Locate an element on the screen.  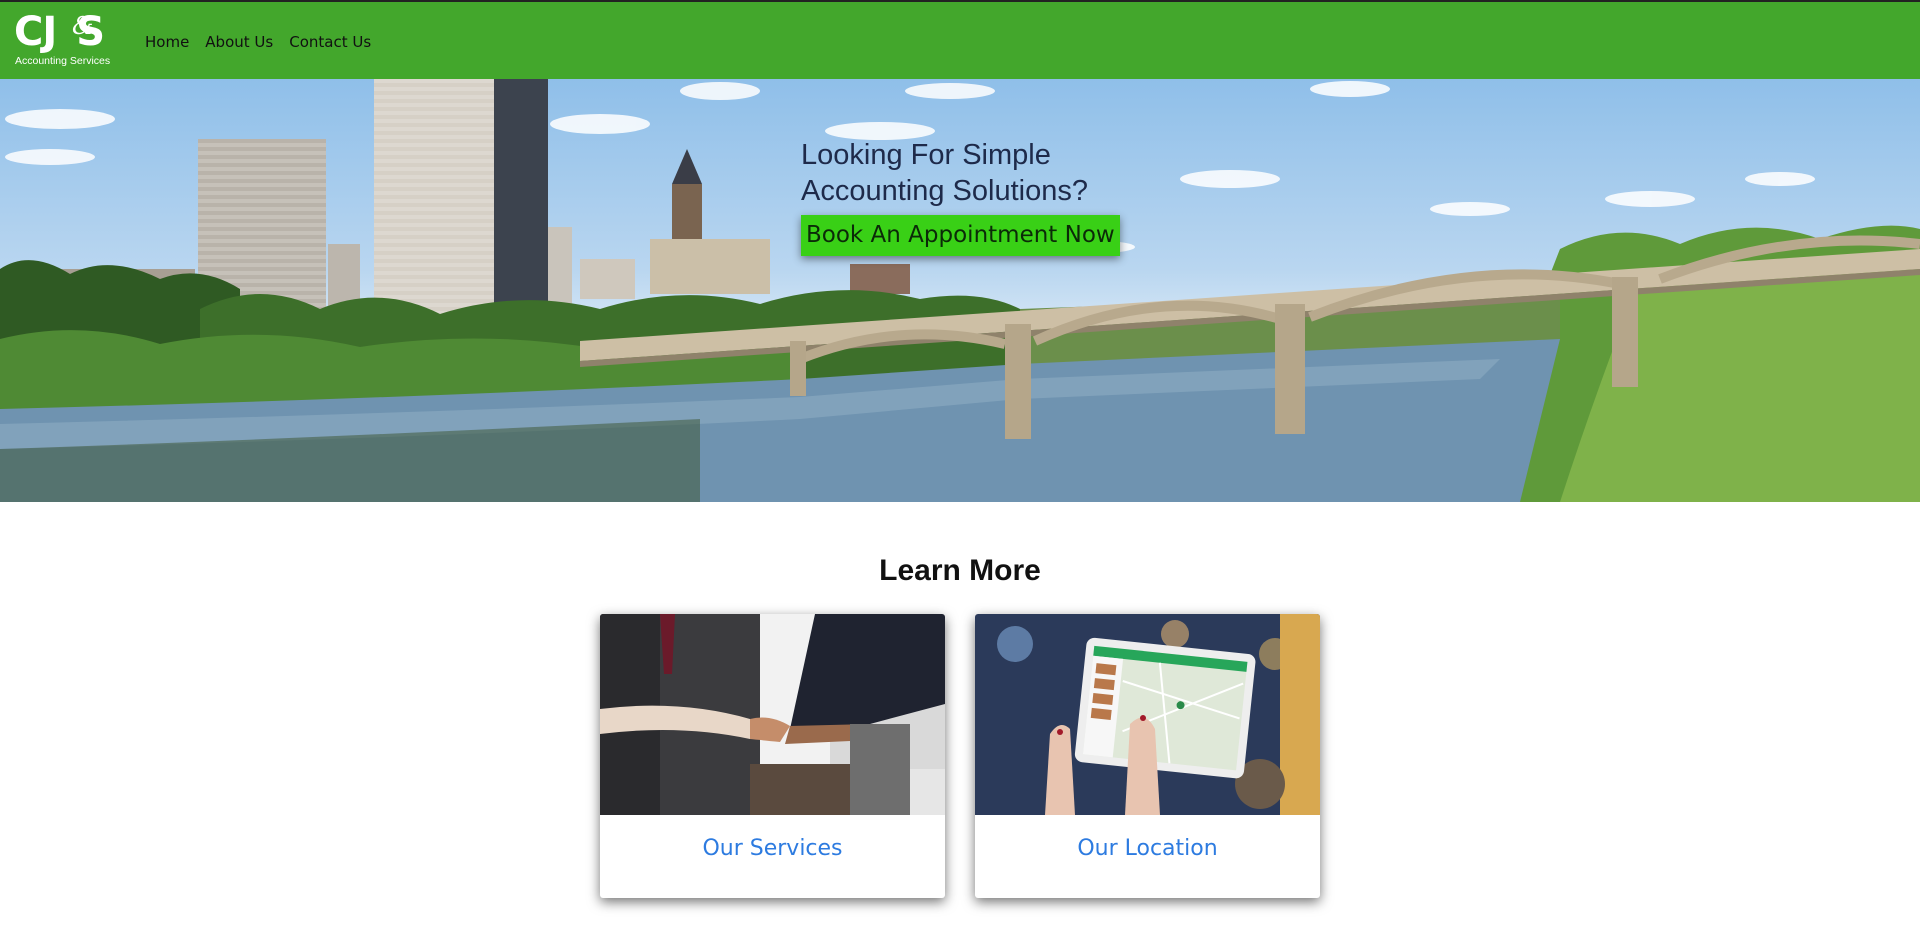
card-our-services-title: Our Services is located at coordinates (772, 848).